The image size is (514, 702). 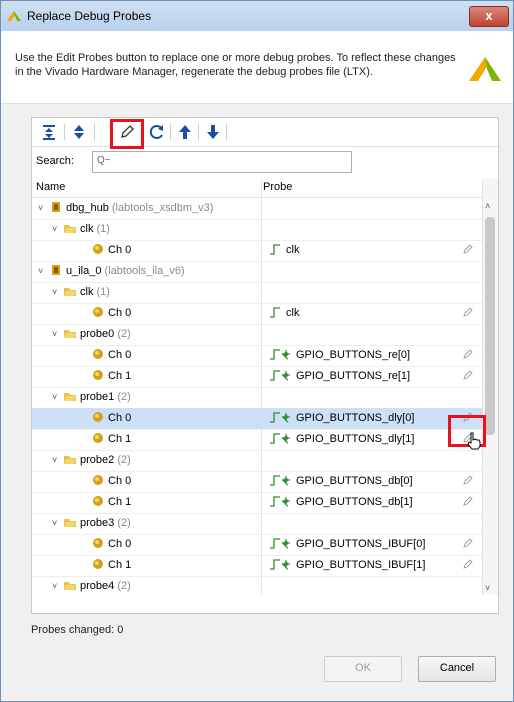 I want to click on search-input: Q~, so click(x=222, y=162).